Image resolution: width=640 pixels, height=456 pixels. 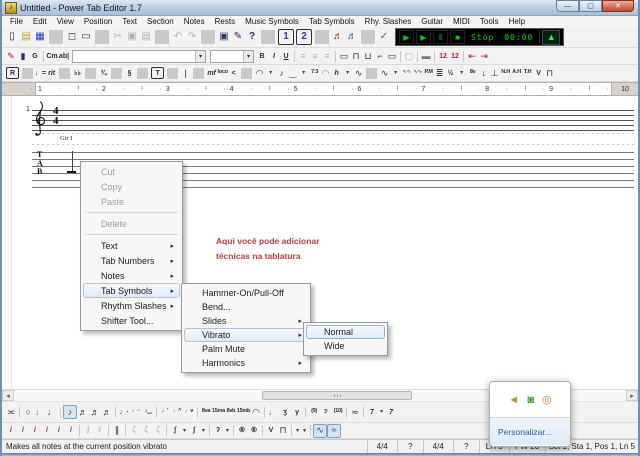 What do you see at coordinates (406, 37) in the screenshot?
I see `play-button: ▶` at bounding box center [406, 37].